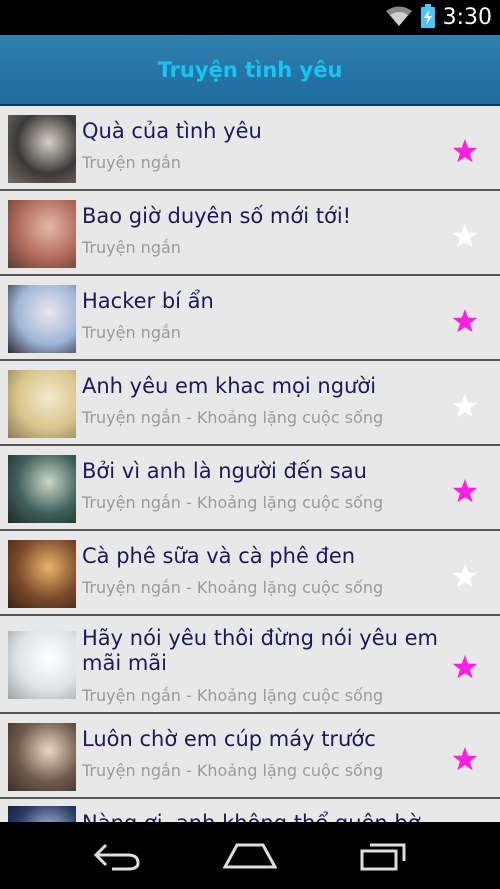  What do you see at coordinates (219, 556) in the screenshot?
I see `story-title: Cà phê sữa và cà phê đen` at bounding box center [219, 556].